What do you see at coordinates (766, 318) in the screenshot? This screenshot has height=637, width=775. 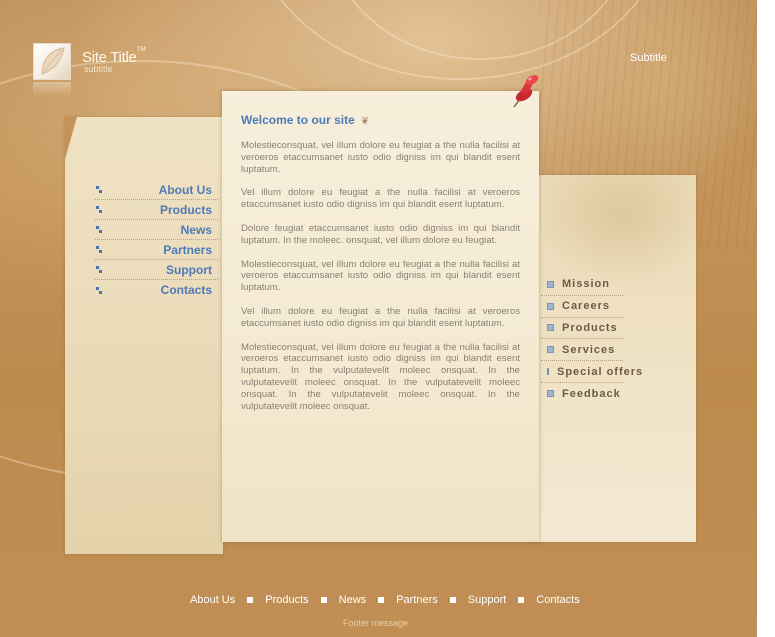 I see `page-edge` at bounding box center [766, 318].